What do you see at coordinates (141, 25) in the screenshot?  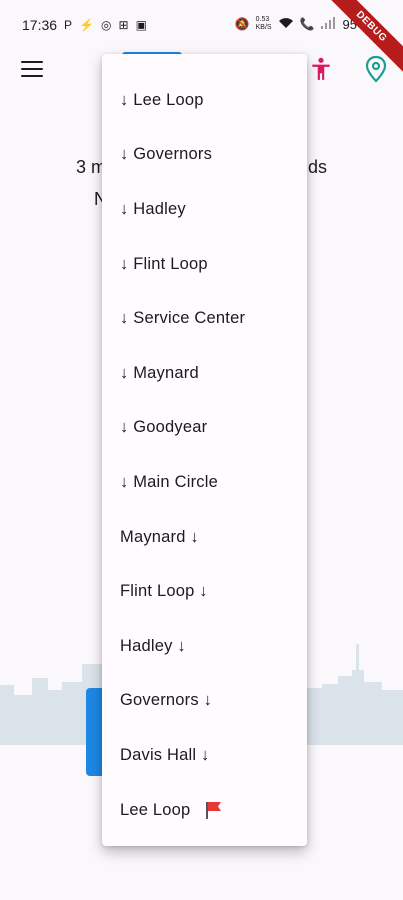 I see `app-icon: ▣` at bounding box center [141, 25].